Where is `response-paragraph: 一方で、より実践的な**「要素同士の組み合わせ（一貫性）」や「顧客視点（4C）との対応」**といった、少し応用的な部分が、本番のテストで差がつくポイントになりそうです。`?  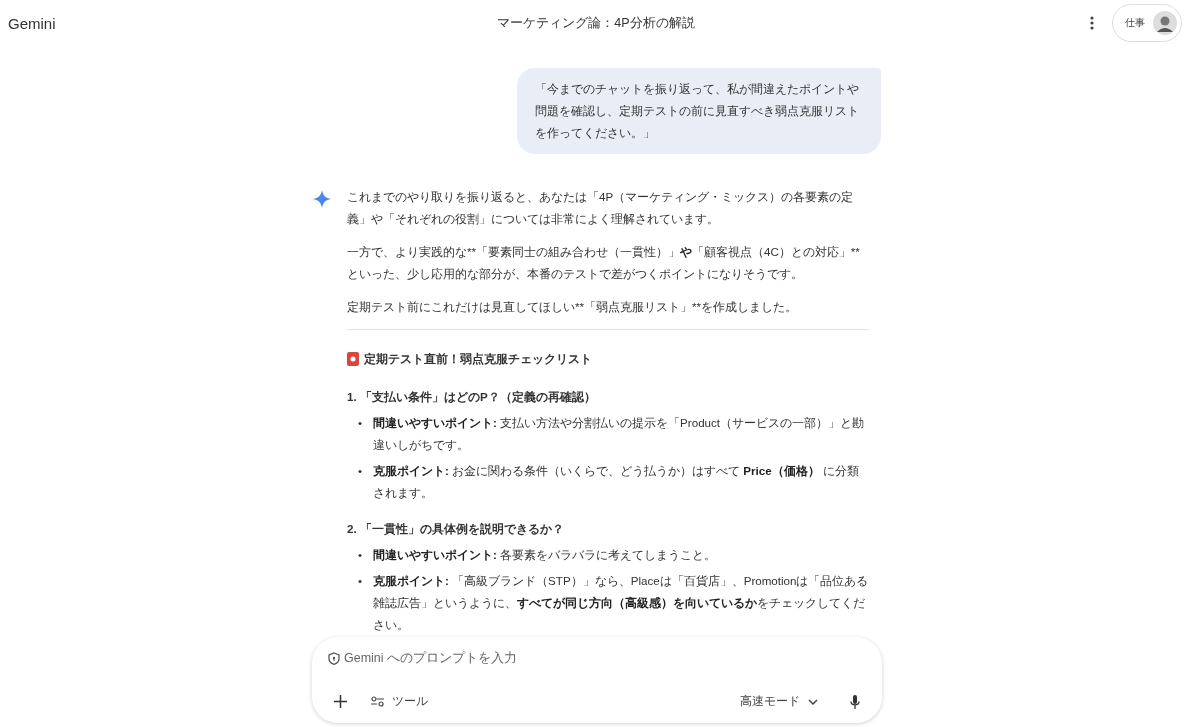
response-paragraph: 一方で、より実践的な**「要素同士の組み合わせ（一貫性）」や「顧客視点（4C）との対応」**といった、少し応用的な部分が、本番のテストで差がつくポイントになりそうです。 is located at coordinates (604, 263).